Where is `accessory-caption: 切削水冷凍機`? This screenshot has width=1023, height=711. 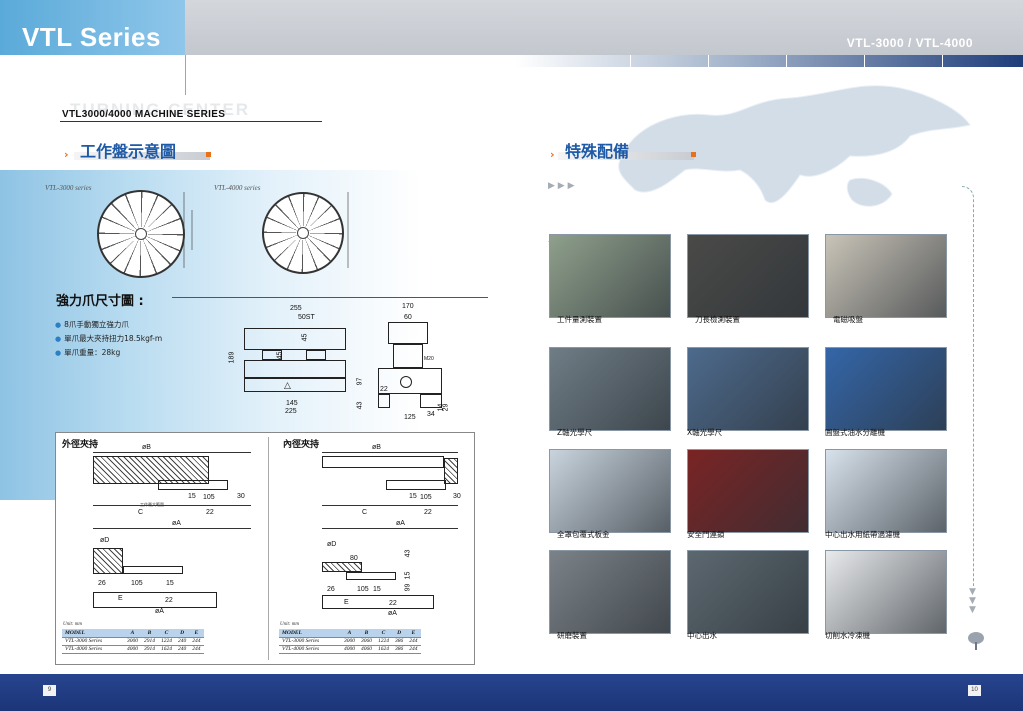
accessory-caption: 切削水冷凍機 is located at coordinates (847, 635).